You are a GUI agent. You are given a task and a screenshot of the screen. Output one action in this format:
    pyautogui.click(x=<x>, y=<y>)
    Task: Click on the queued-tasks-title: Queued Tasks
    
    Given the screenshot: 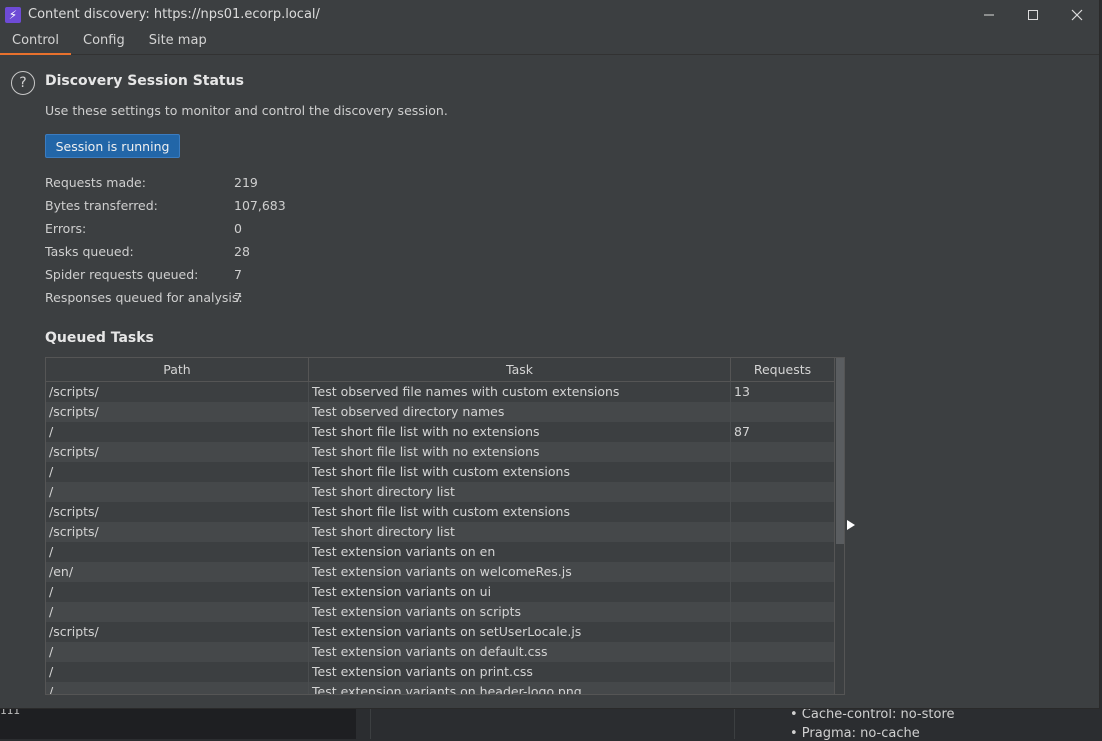 What is the action you would take?
    pyautogui.click(x=99, y=338)
    